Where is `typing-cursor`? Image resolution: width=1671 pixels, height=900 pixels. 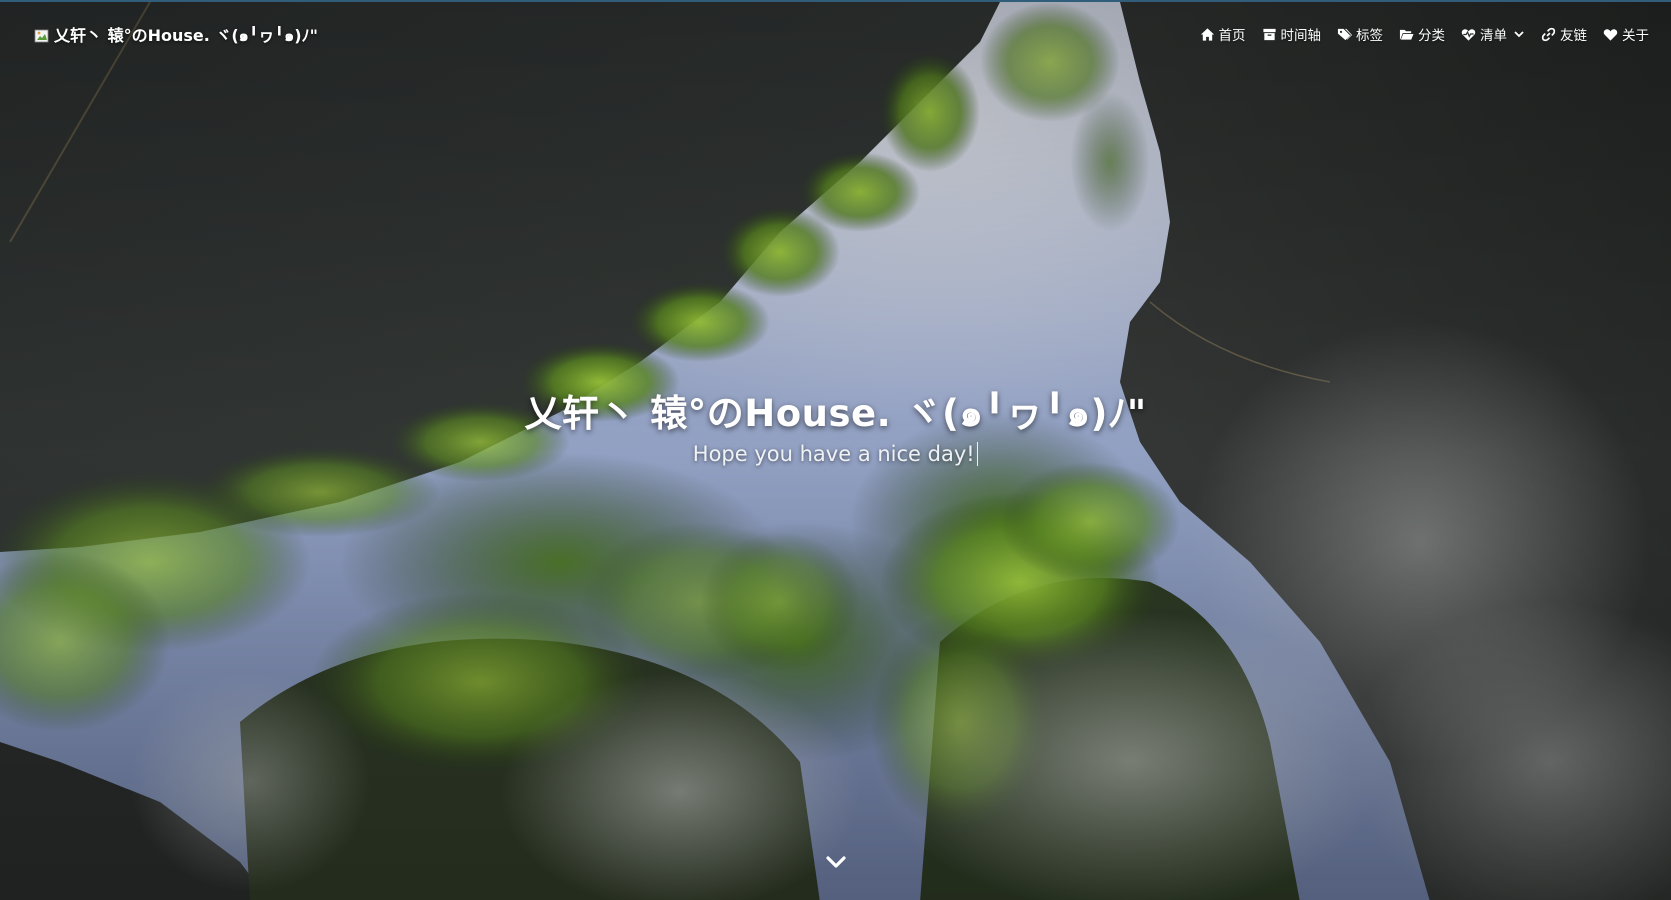
typing-cursor is located at coordinates (977, 454).